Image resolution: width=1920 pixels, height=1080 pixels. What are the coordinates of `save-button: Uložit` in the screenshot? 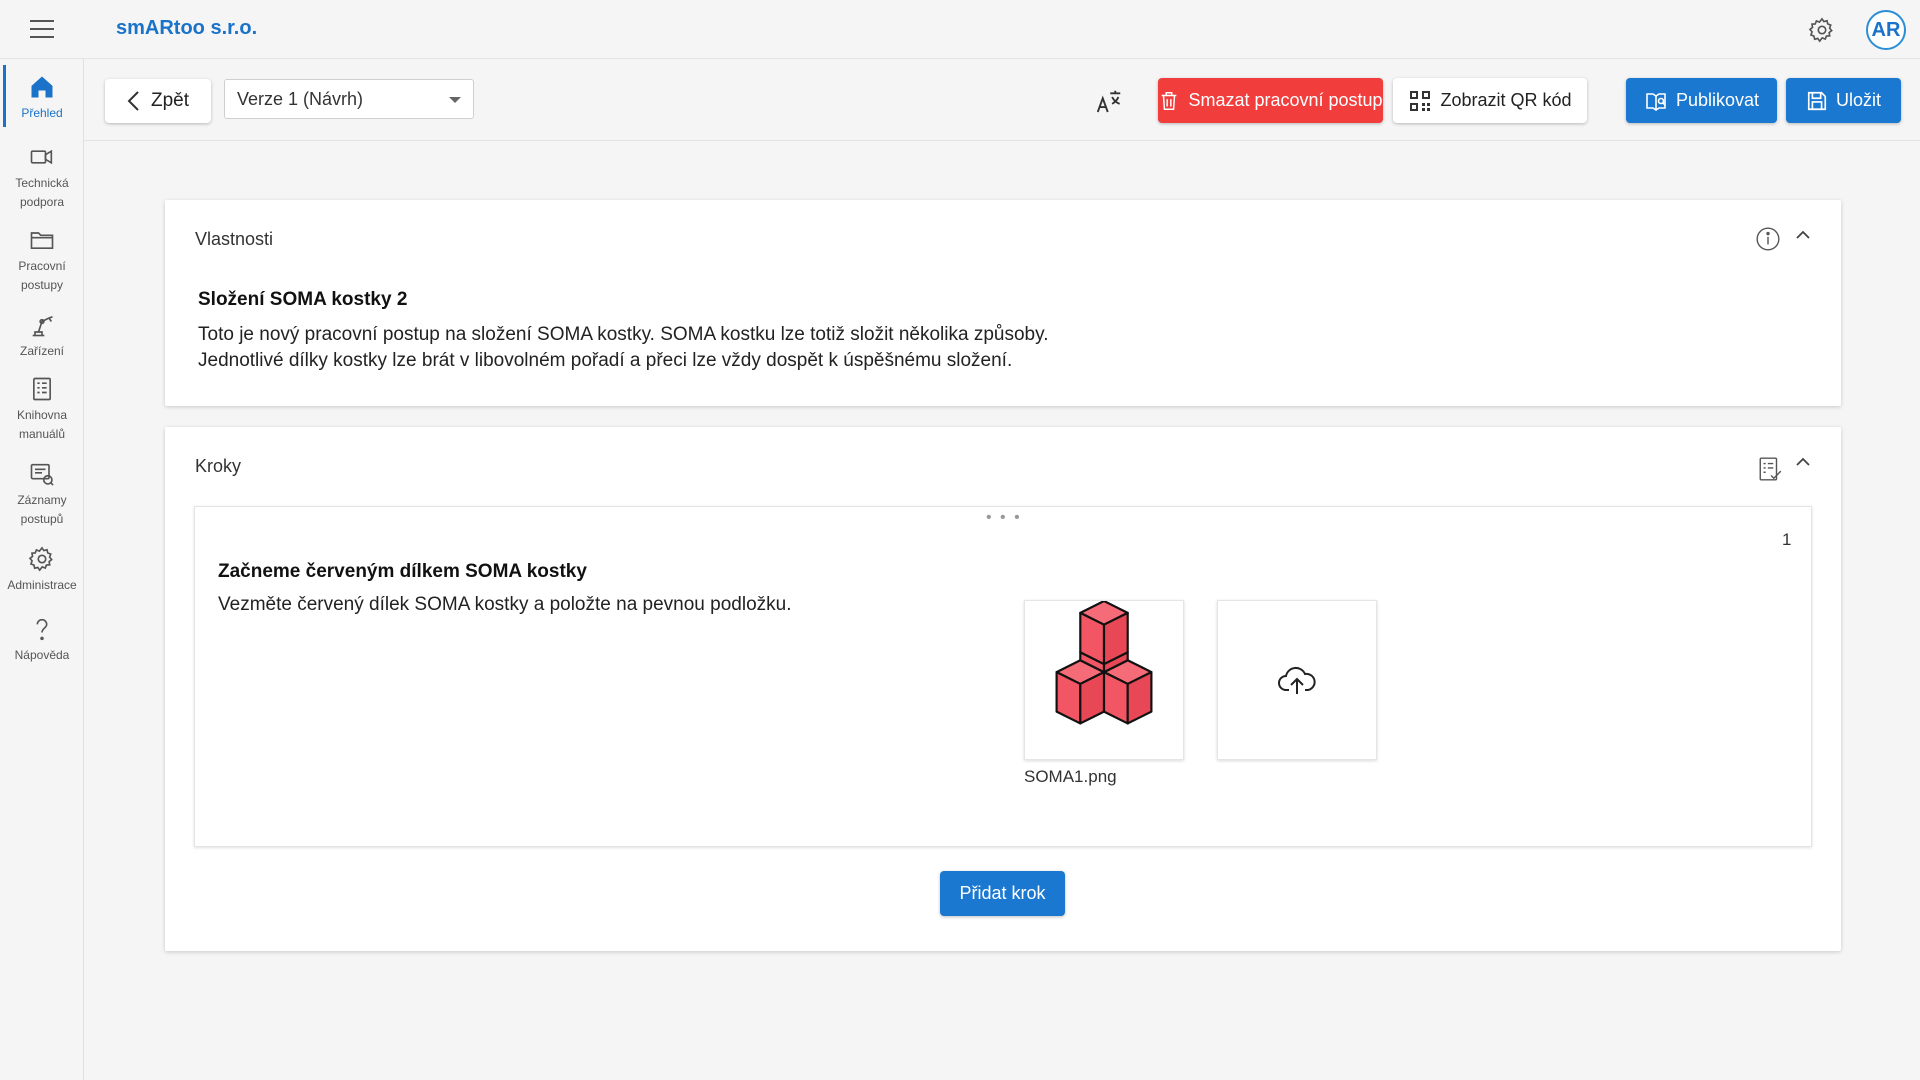 It's located at (1843, 100).